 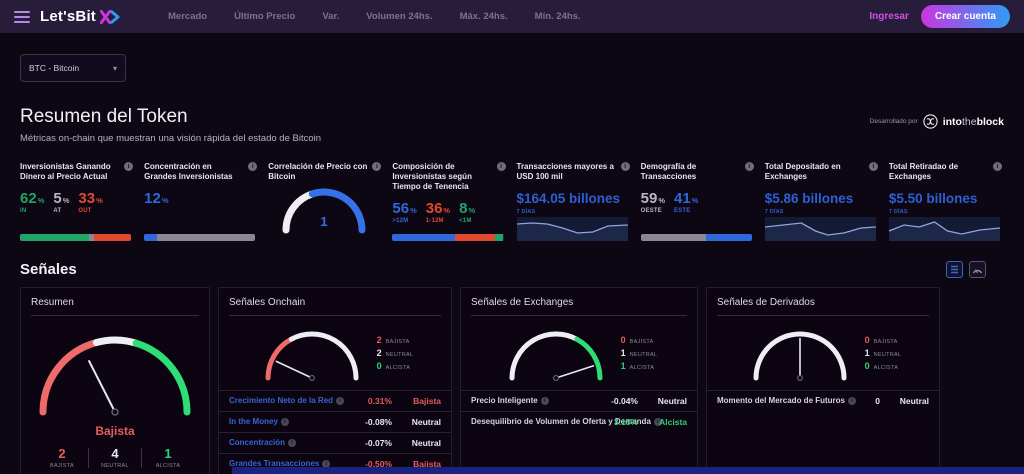 I want to click on correlation-value: 1, so click(x=323, y=221).